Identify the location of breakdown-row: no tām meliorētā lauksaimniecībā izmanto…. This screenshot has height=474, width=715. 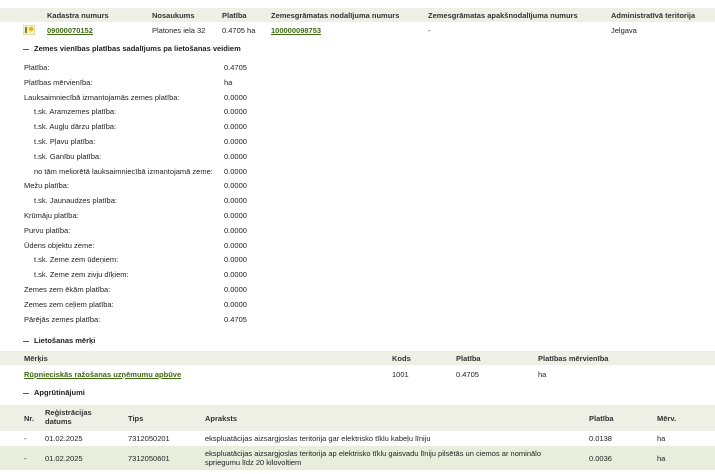
(357, 171).